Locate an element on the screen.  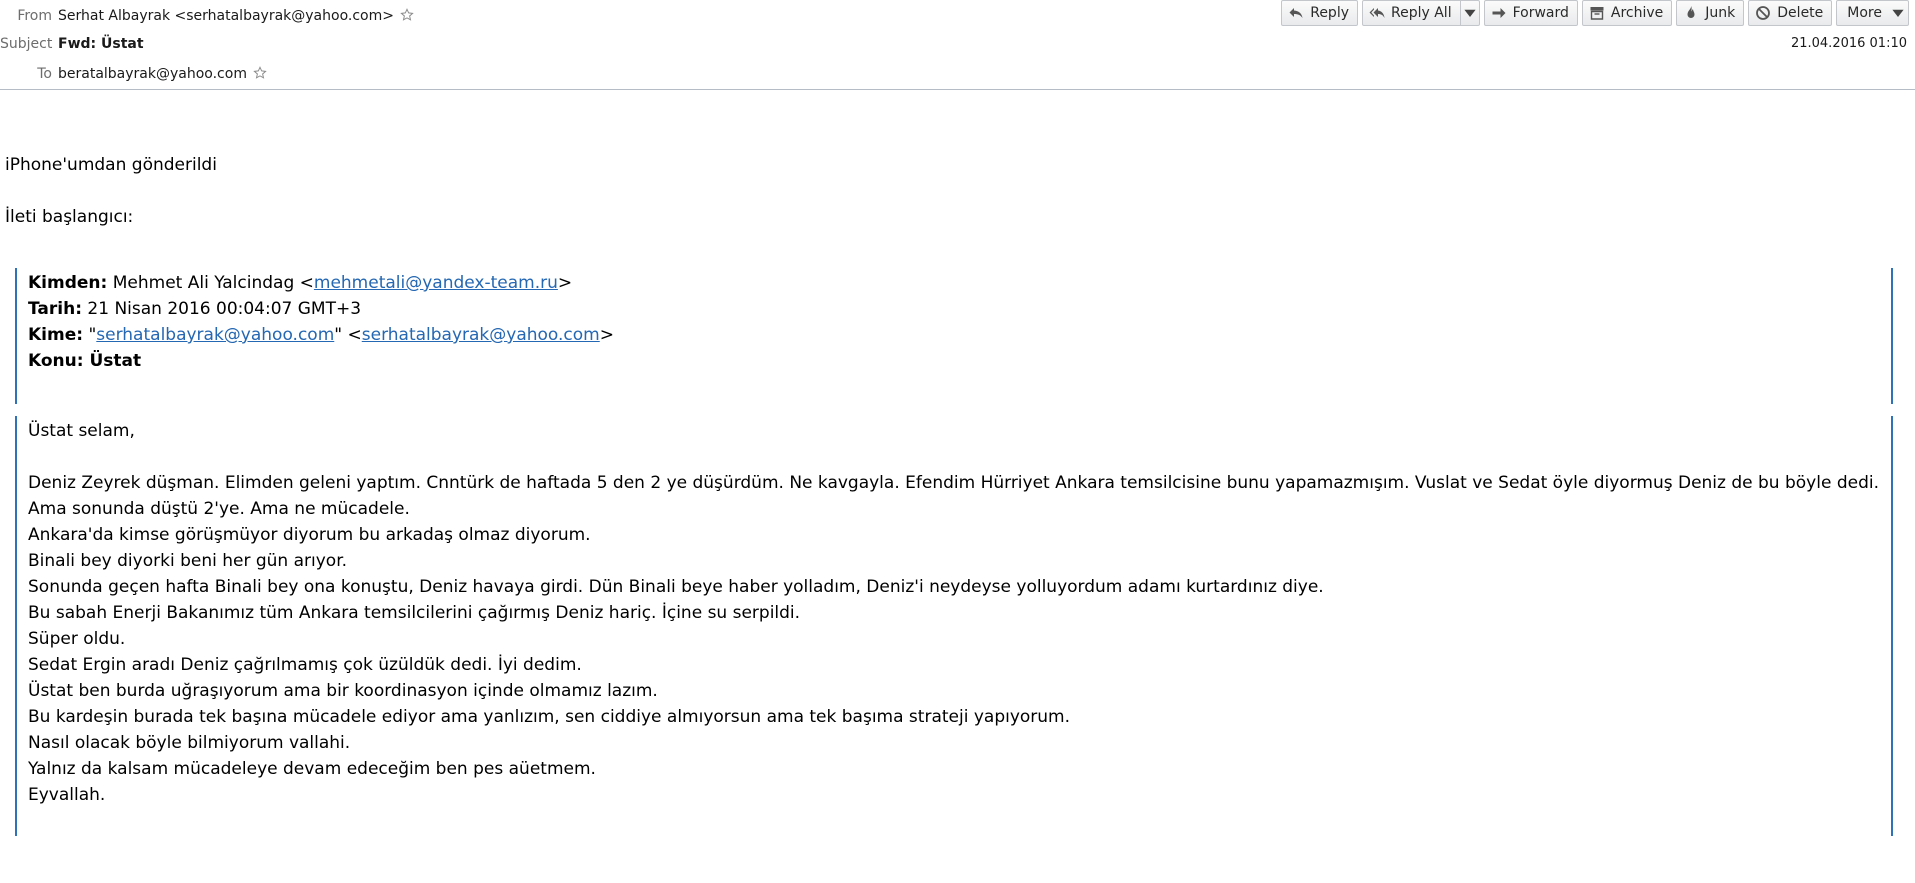
reply-all-button: Reply All is located at coordinates (1421, 13).